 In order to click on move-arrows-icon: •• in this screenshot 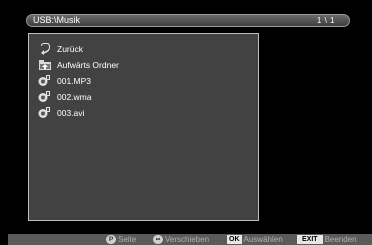, I will do `click(158, 239)`.